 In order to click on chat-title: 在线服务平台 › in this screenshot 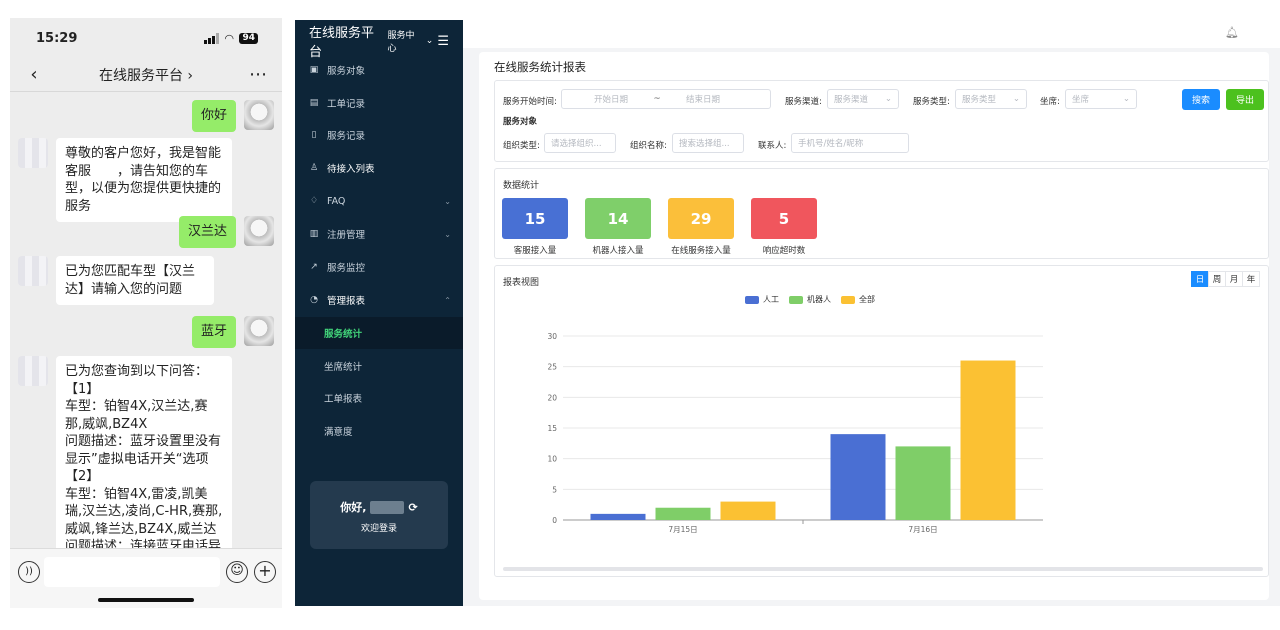, I will do `click(146, 75)`.